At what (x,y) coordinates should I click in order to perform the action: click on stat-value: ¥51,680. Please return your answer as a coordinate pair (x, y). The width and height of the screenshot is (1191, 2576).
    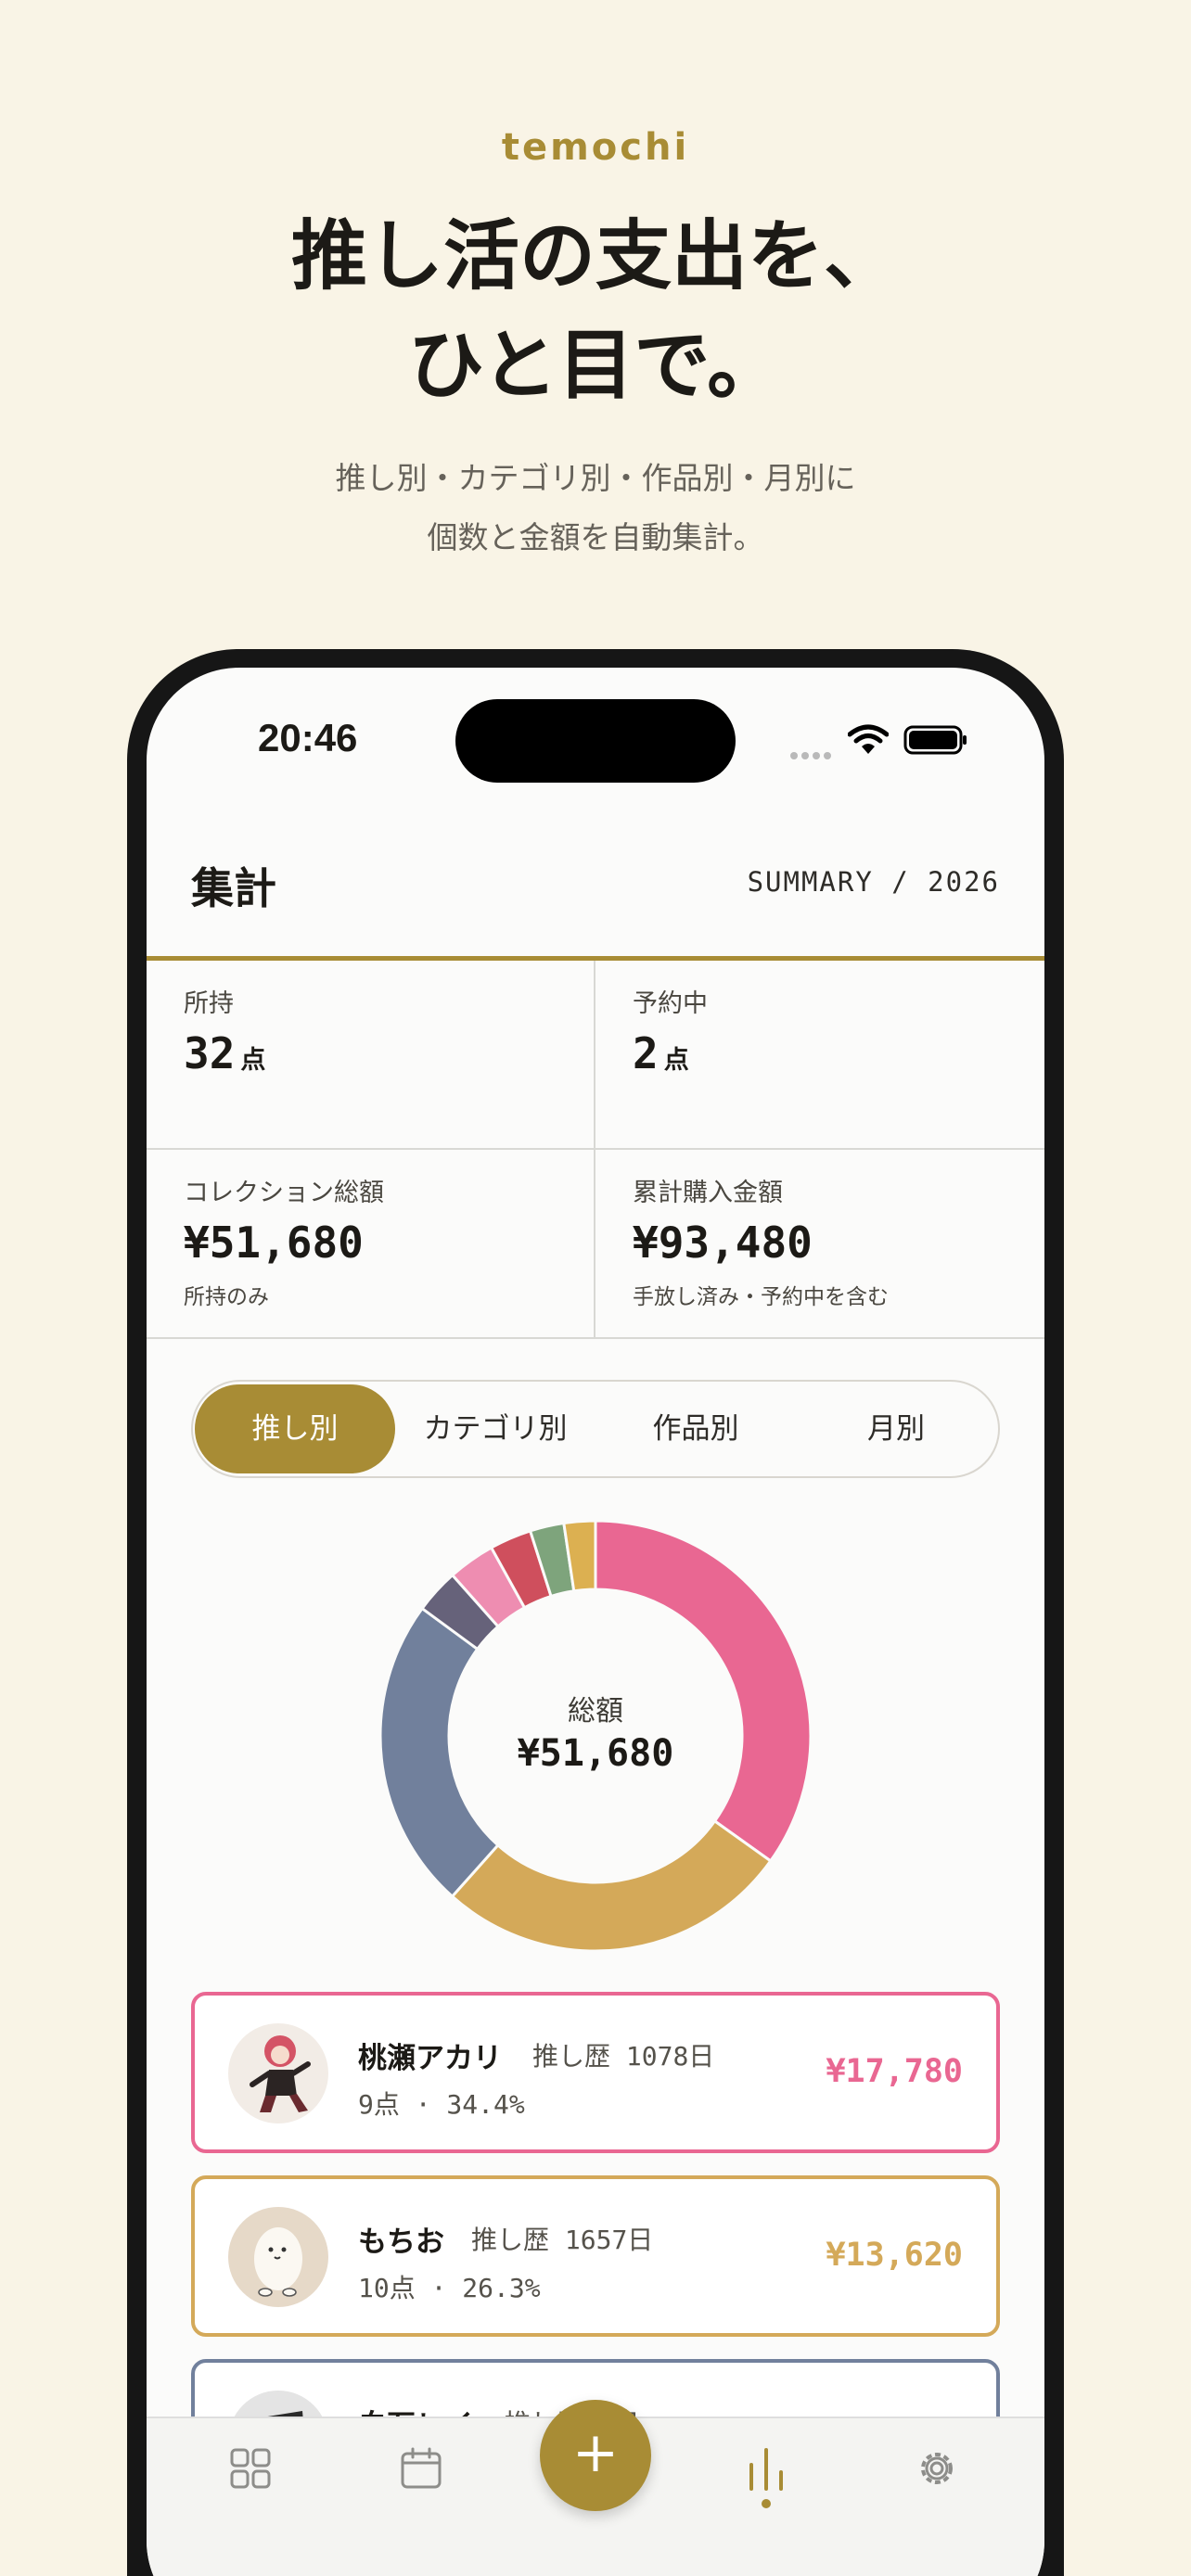
    Looking at the image, I should click on (274, 1243).